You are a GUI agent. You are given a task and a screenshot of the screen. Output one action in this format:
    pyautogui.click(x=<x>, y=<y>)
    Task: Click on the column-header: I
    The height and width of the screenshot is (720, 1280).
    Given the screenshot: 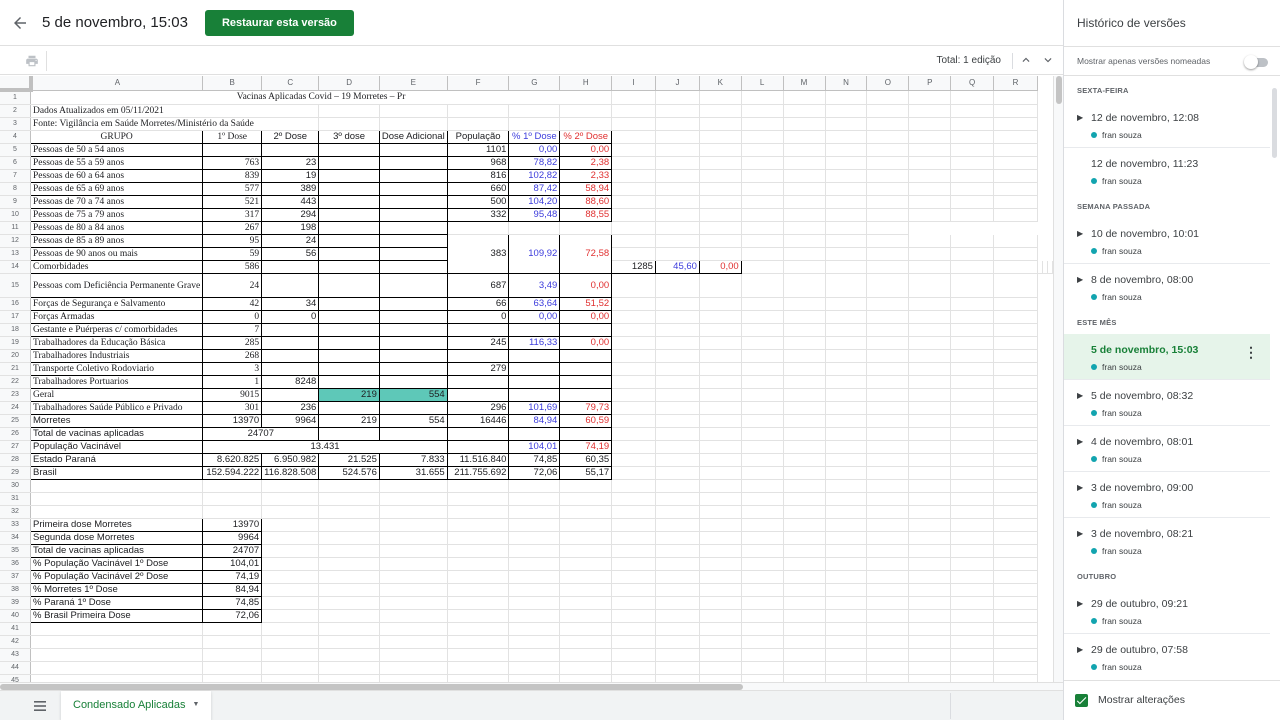 What is the action you would take?
    pyautogui.click(x=633, y=83)
    